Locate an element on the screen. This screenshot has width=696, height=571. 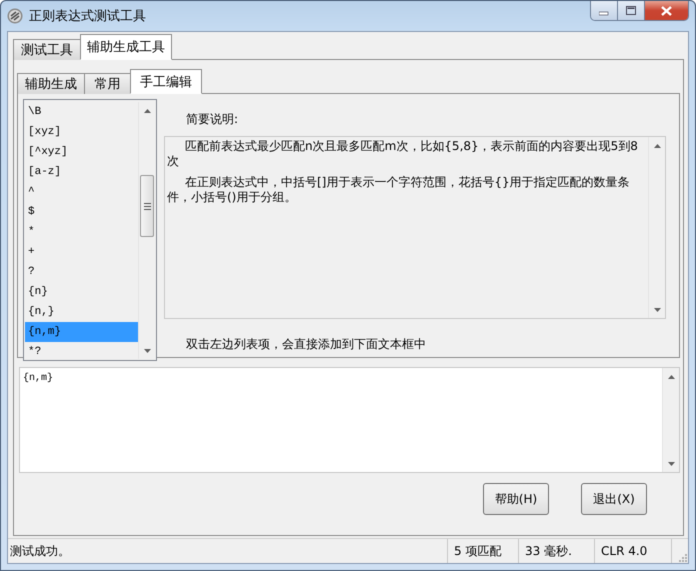
elapsed-time: 33 毫秒. is located at coordinates (556, 551).